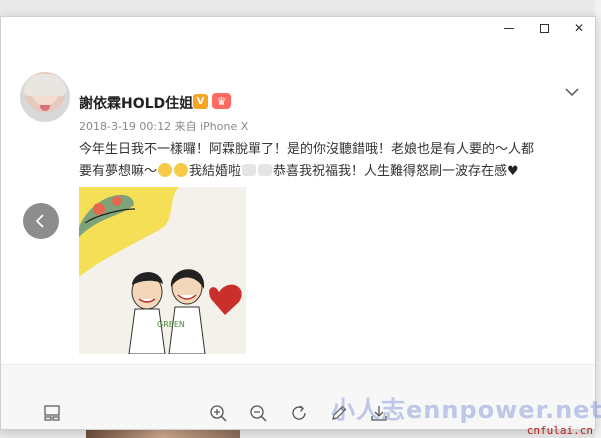 This screenshot has width=601, height=438. I want to click on maximize-button, so click(544, 28).